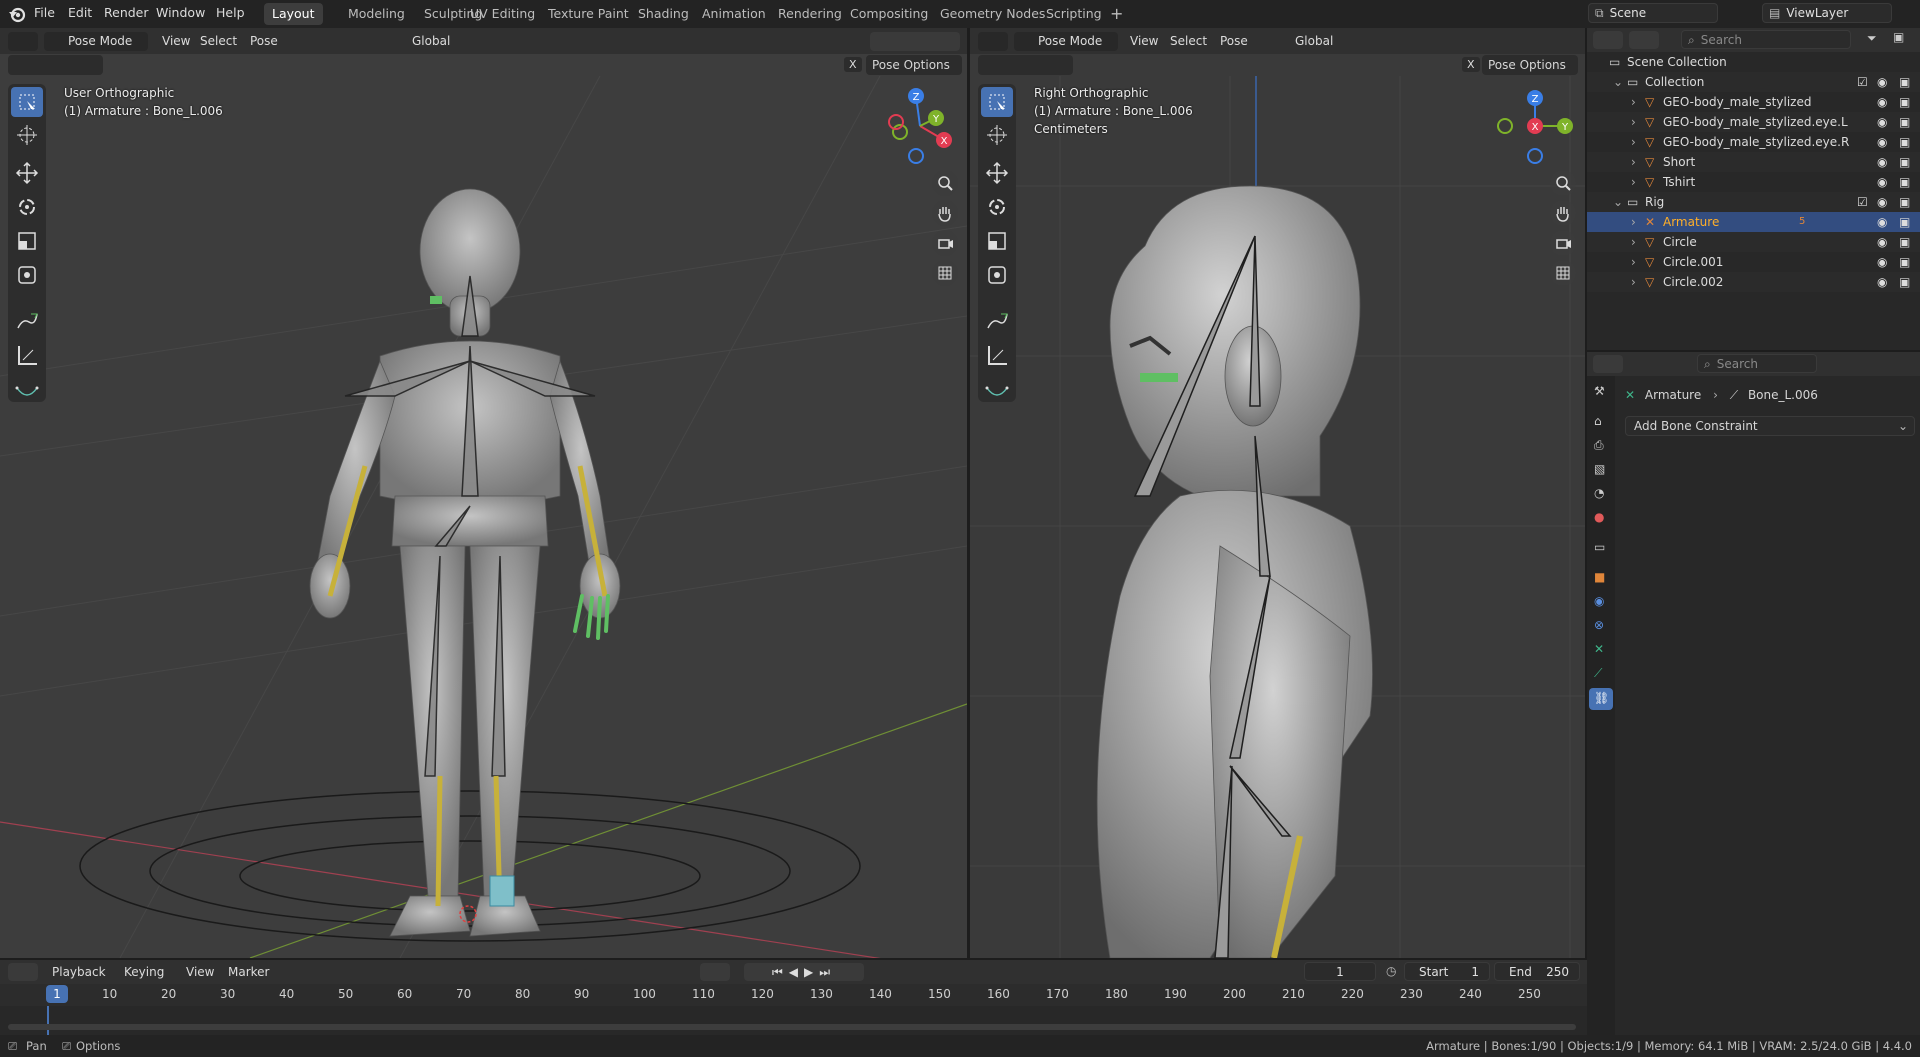 This screenshot has width=1920, height=1057. Describe the element at coordinates (1599, 649) in the screenshot. I see `armature-data-tab-icon: ✕` at that location.